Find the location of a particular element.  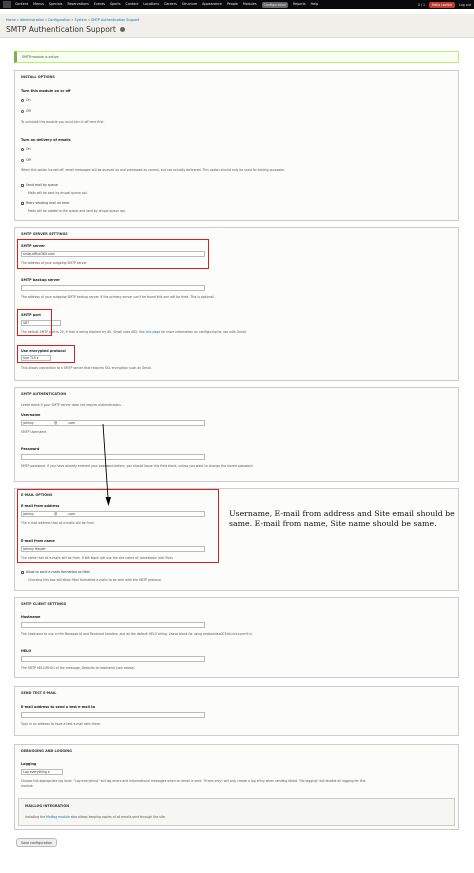

arrow-line is located at coordinates (105, 461).